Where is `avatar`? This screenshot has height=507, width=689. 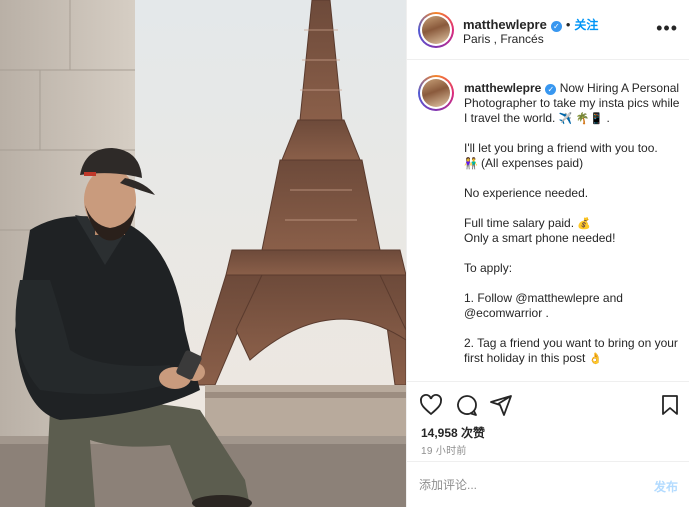 avatar is located at coordinates (436, 30).